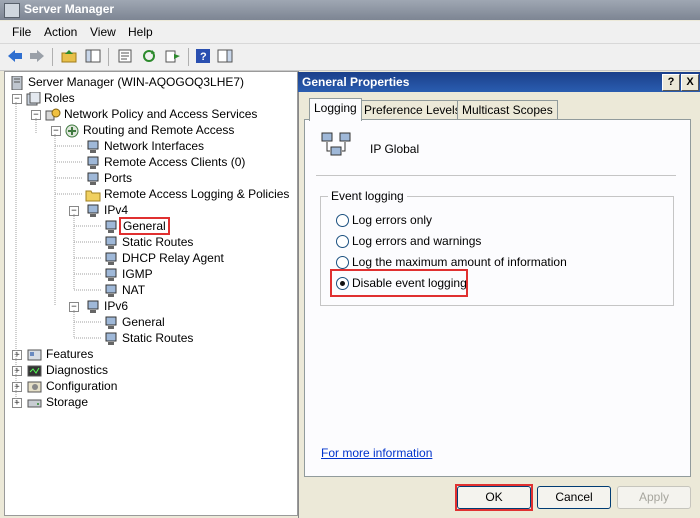  What do you see at coordinates (225, 56) in the screenshot?
I see `action-pane-icon` at bounding box center [225, 56].